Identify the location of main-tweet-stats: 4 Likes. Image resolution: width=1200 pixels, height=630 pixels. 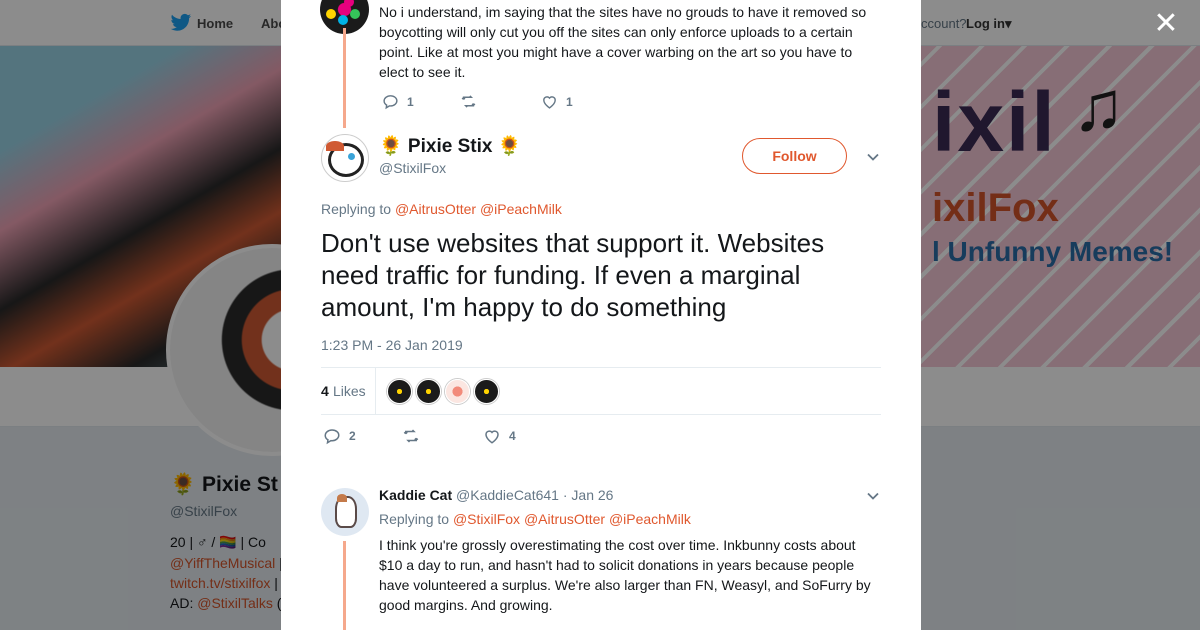
(601, 391).